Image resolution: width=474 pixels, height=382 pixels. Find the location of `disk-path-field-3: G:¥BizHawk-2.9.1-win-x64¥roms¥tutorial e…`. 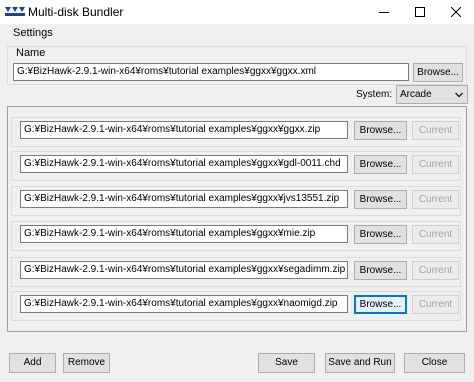

disk-path-field-3: G:¥BizHawk-2.9.1-win-x64¥roms¥tutorial e… is located at coordinates (184, 199).